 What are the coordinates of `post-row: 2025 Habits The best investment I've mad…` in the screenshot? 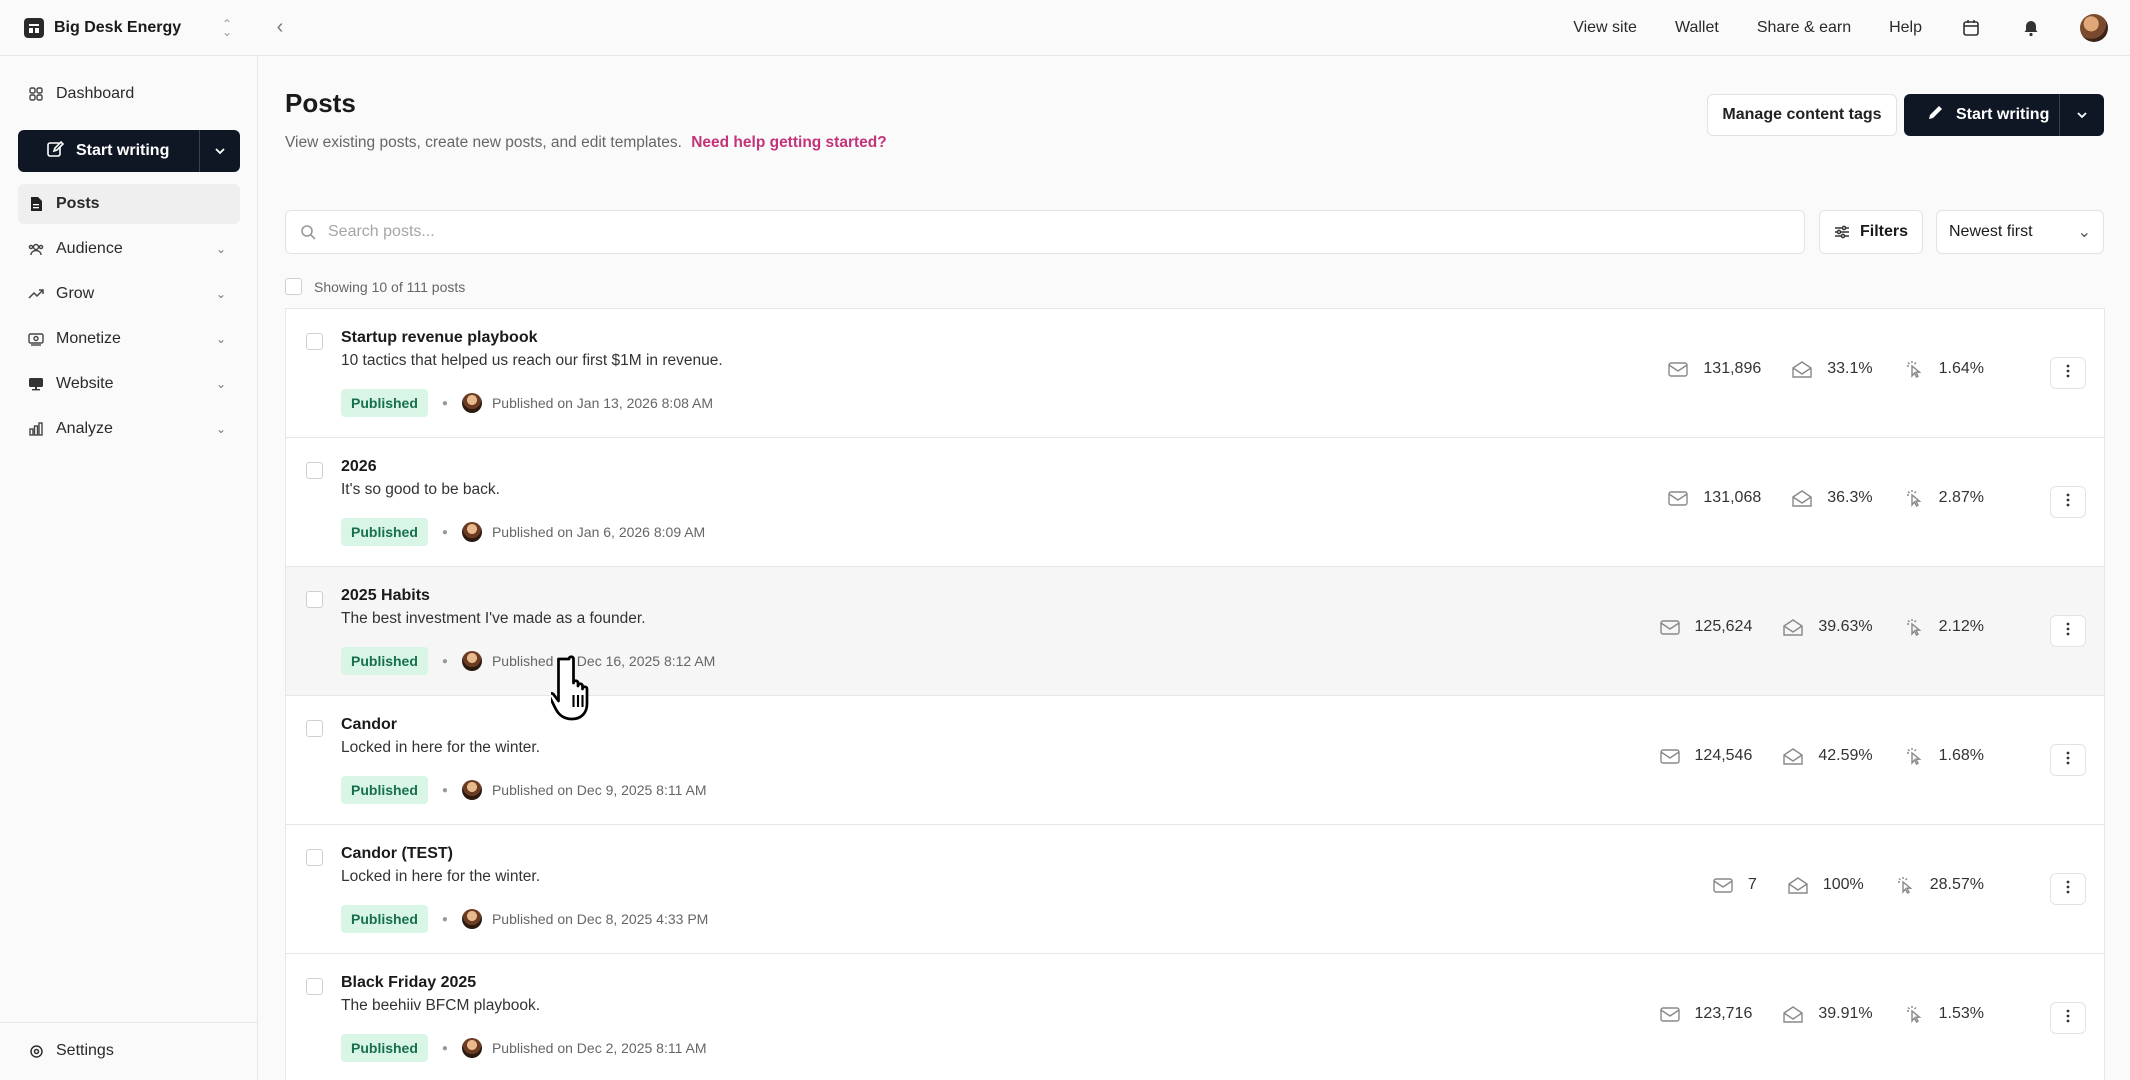 It's located at (1195, 631).